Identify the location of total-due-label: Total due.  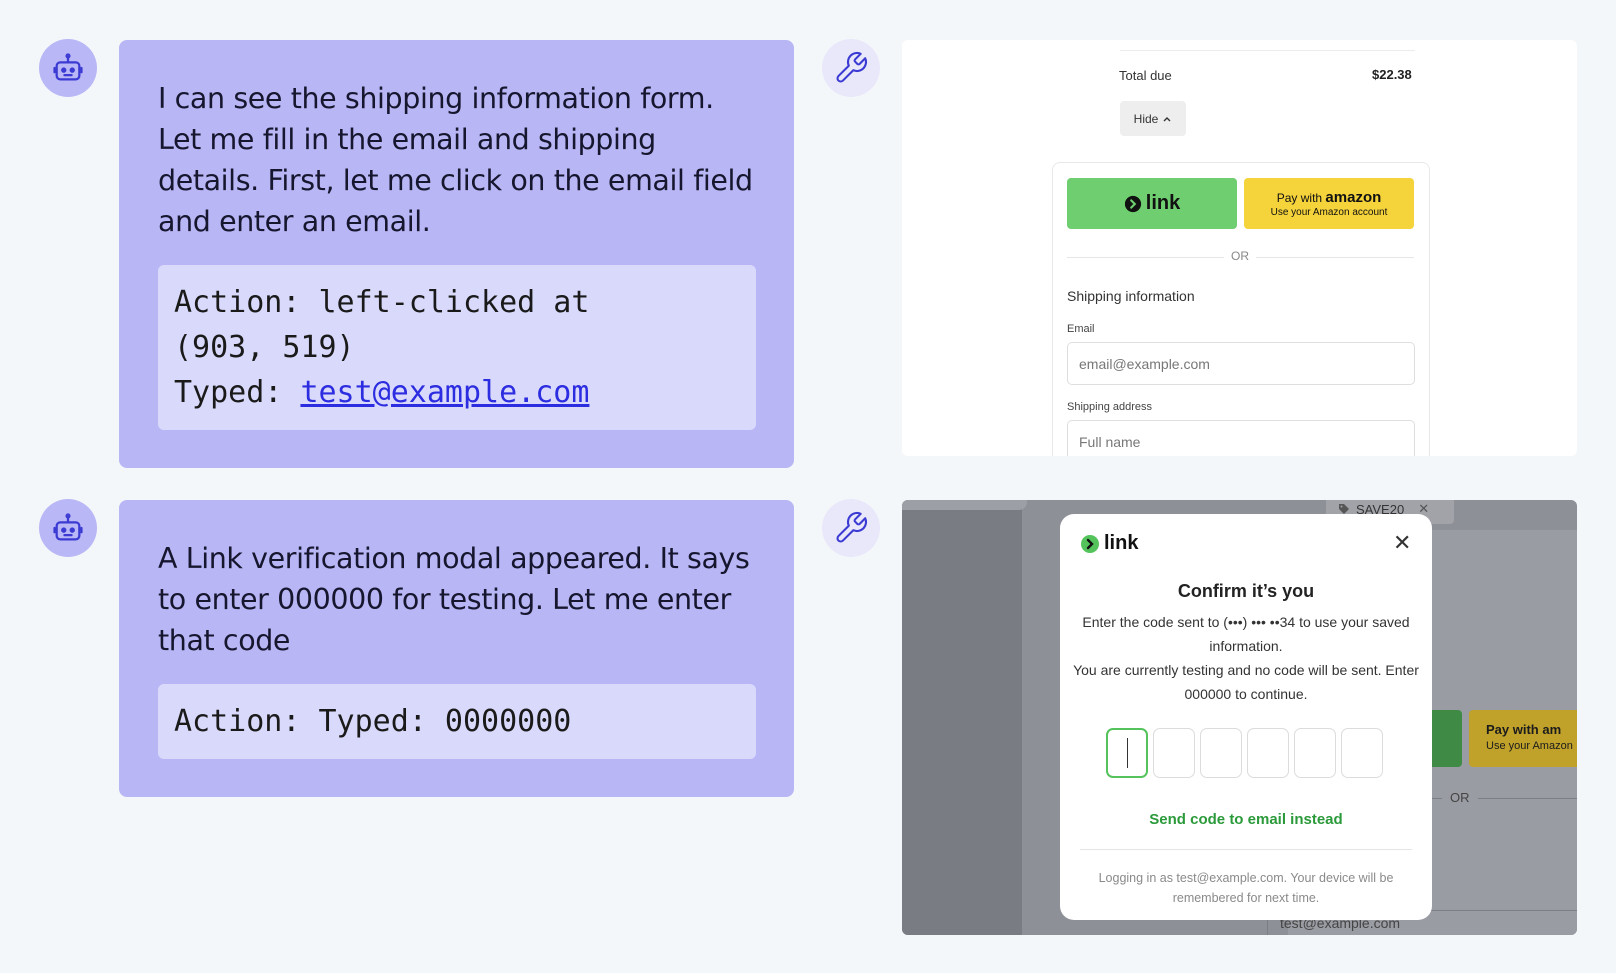
(1145, 75).